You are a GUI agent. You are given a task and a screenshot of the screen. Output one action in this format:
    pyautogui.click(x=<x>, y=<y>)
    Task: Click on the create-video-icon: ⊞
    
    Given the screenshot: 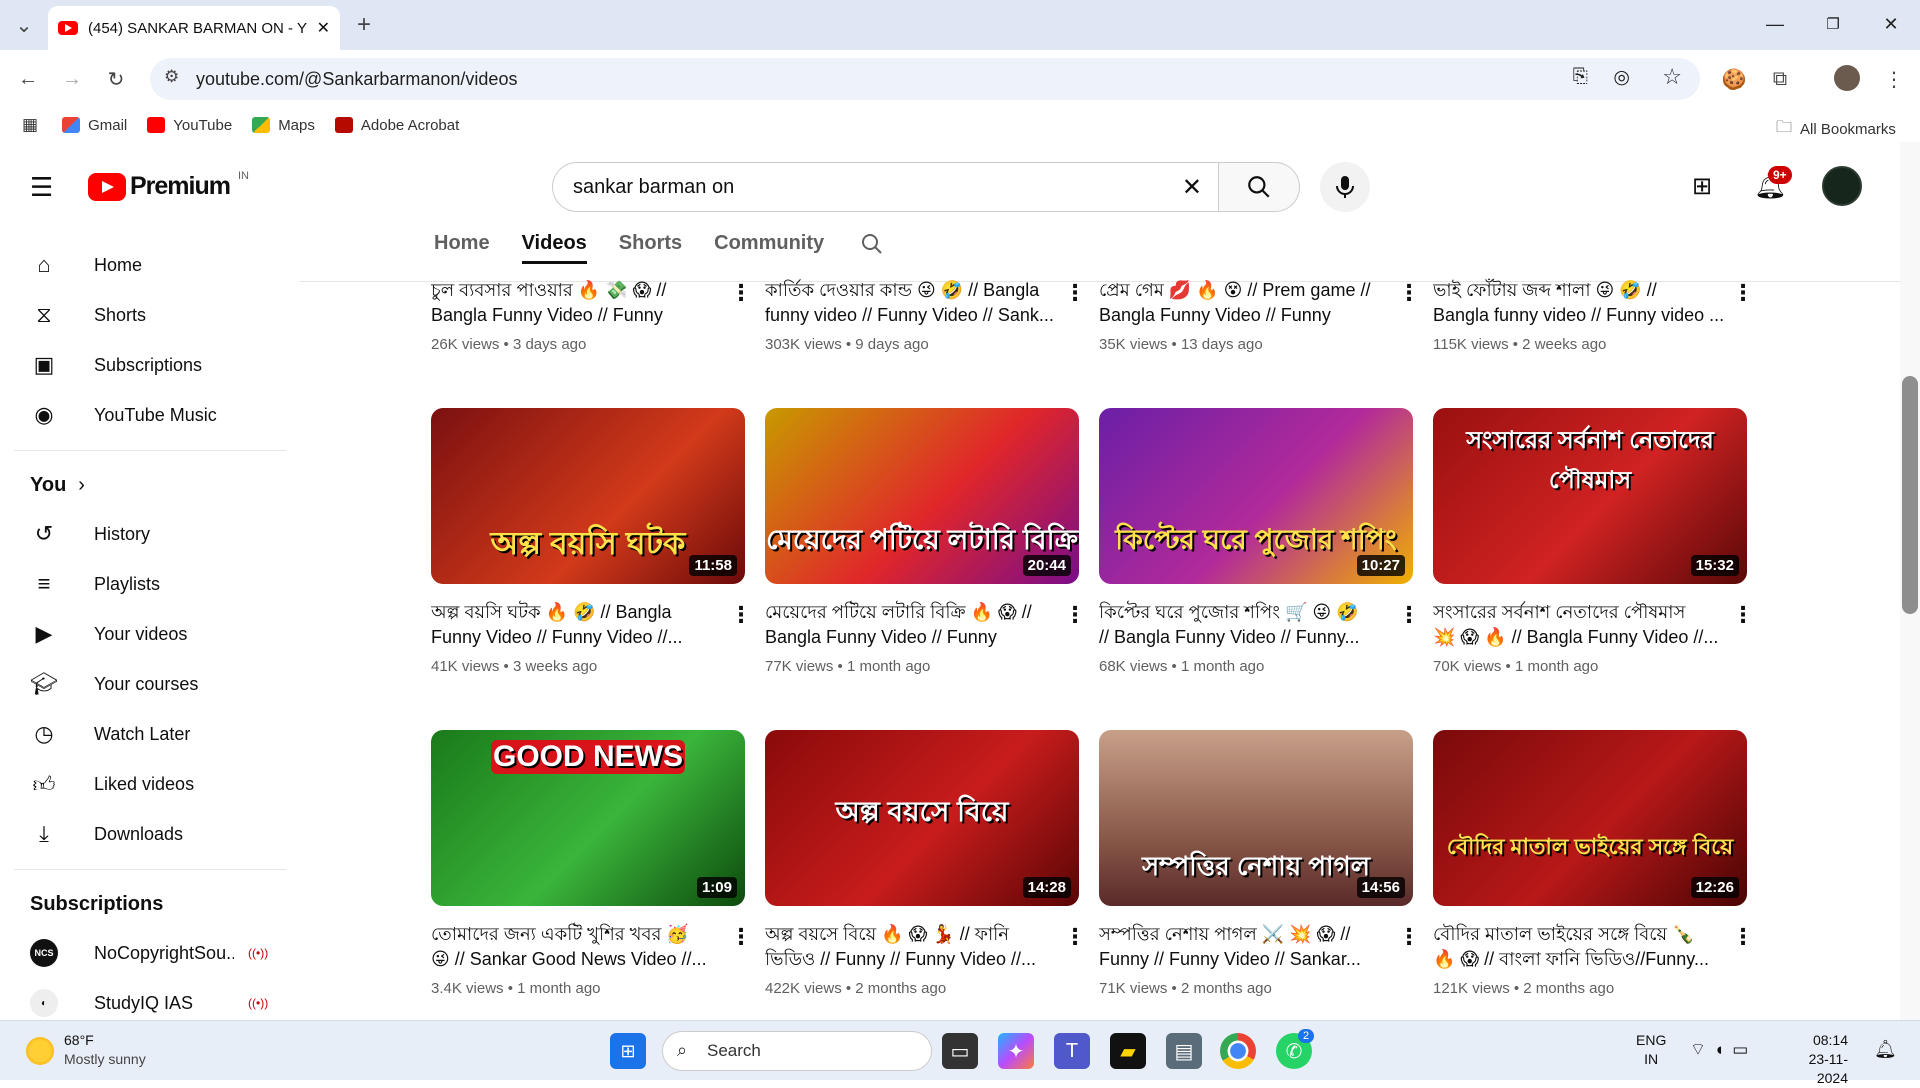 What is the action you would take?
    pyautogui.click(x=1702, y=186)
    